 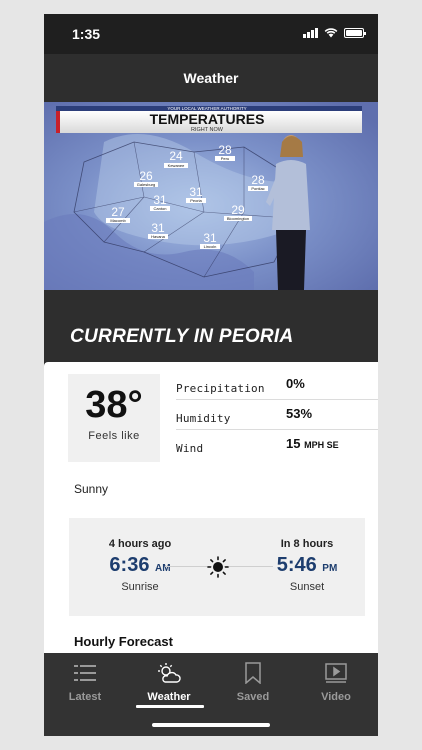 I want to click on svg-text: 26, so click(x=146, y=176).